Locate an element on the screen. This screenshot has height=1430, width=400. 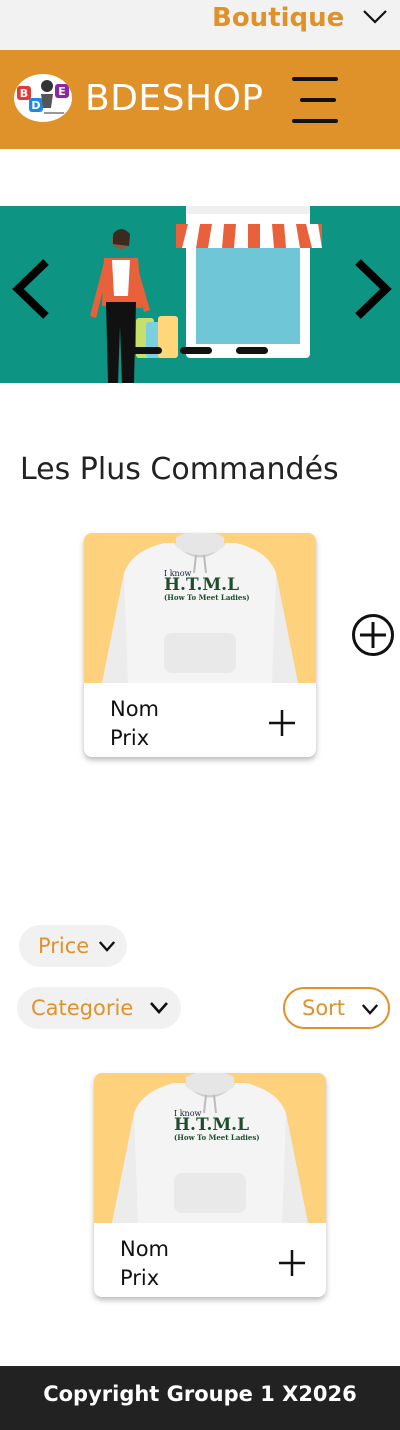
svg-text: B is located at coordinates (24, 93).